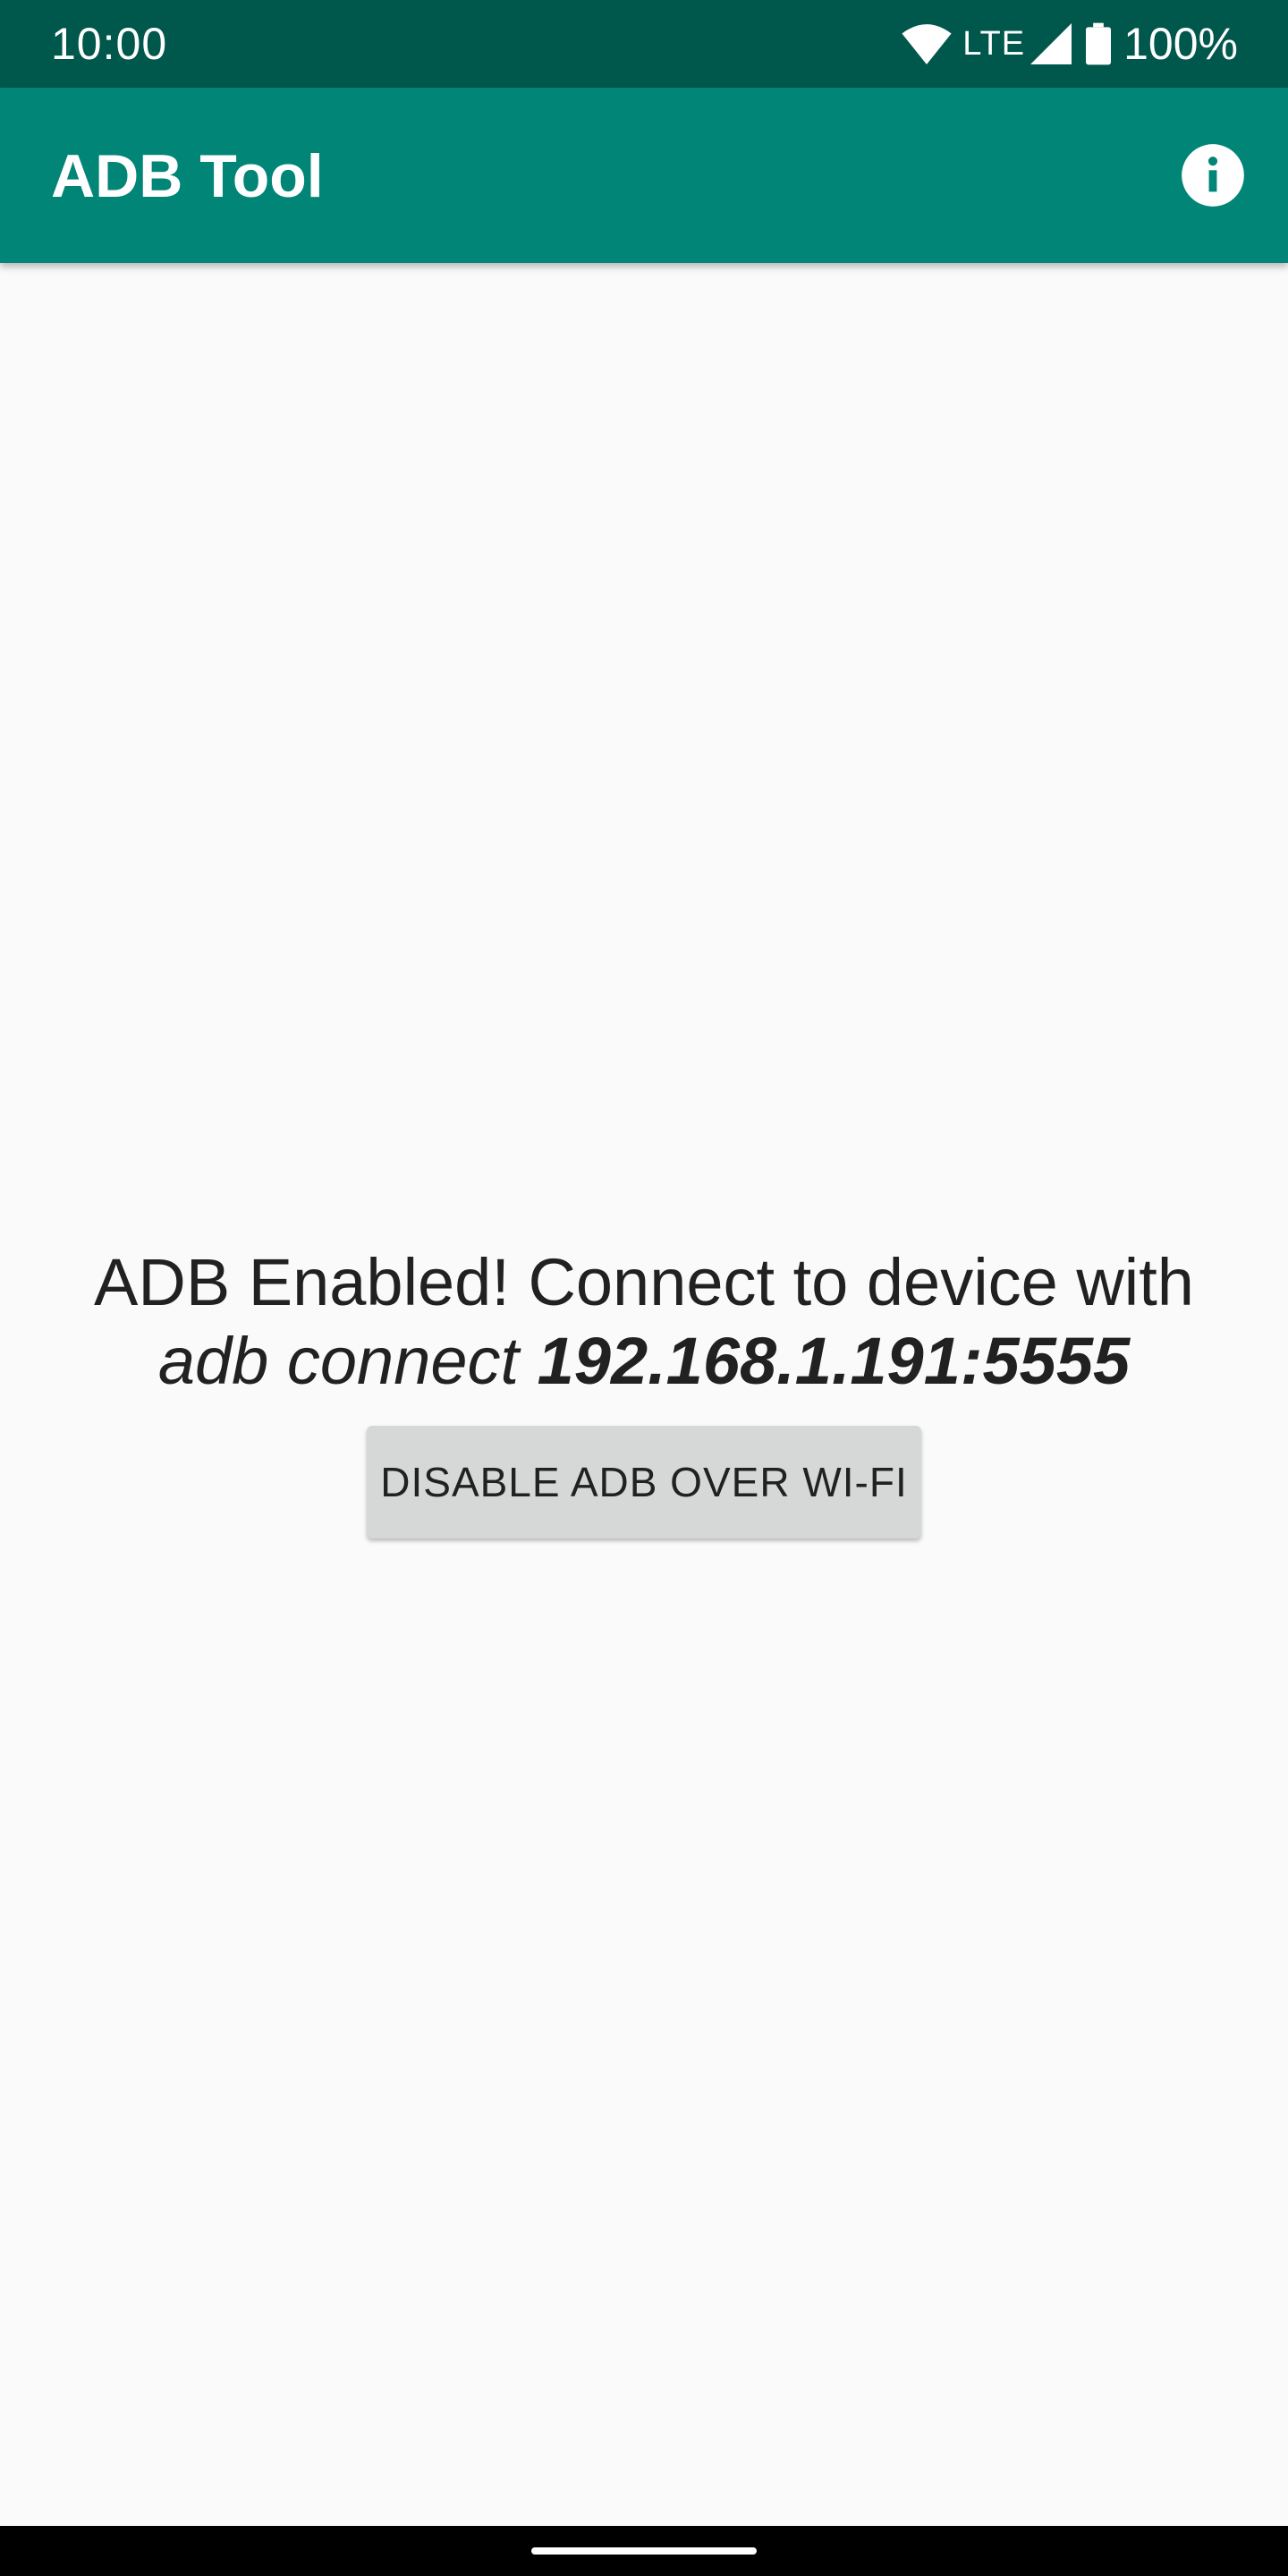 The image size is (1288, 2576). Describe the element at coordinates (644, 1282) in the screenshot. I see `message-prefix: ADB Enabled! Connect to device with` at that location.